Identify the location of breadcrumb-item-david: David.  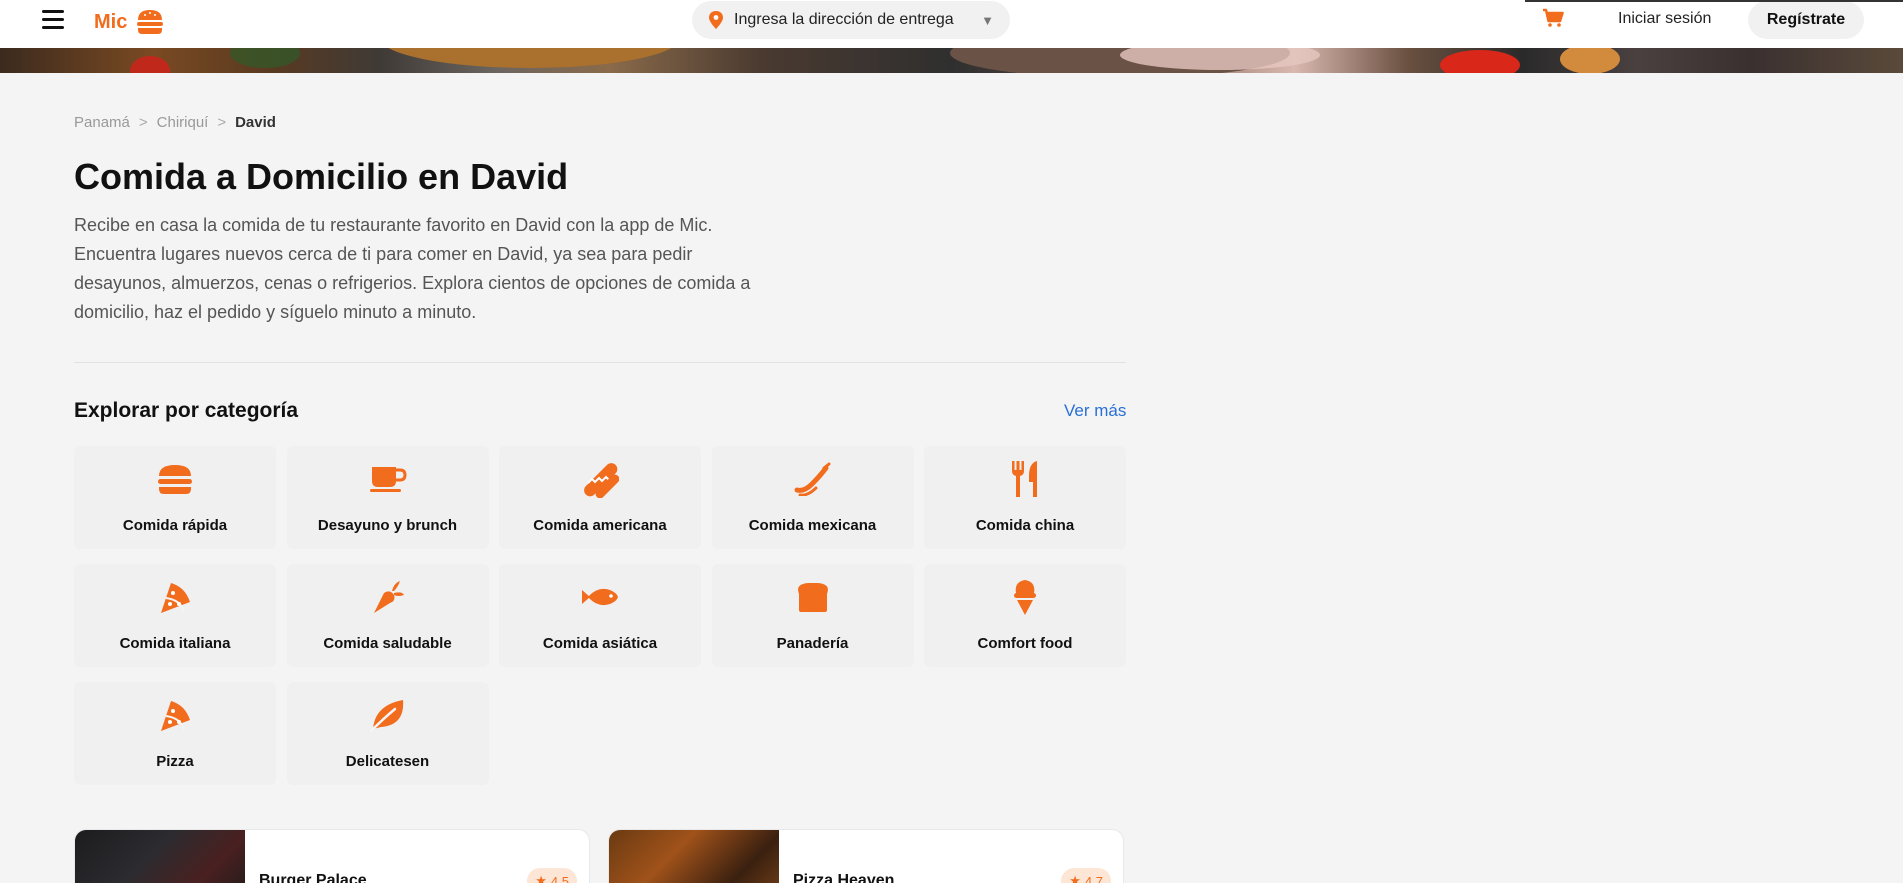
(255, 122).